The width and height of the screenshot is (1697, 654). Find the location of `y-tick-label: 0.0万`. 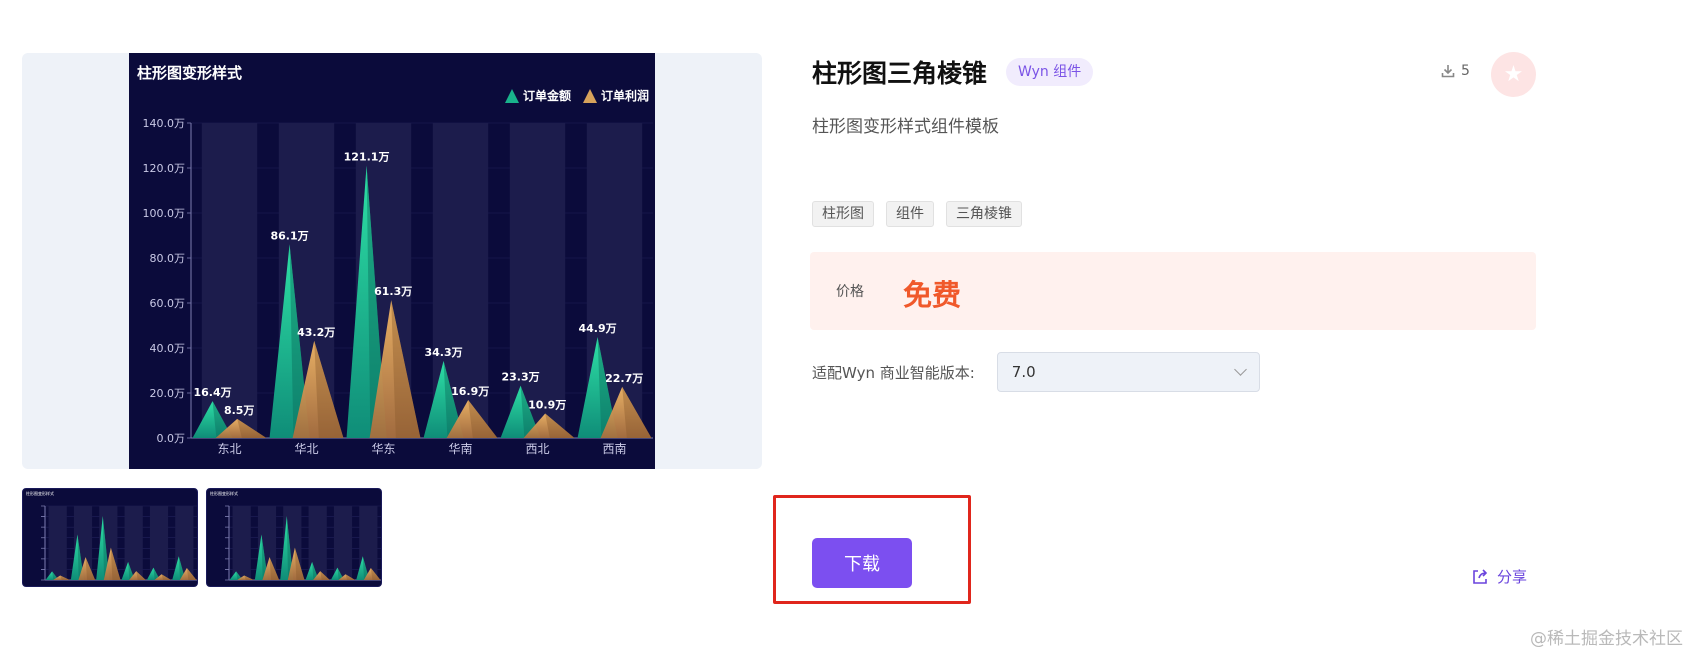

y-tick-label: 0.0万 is located at coordinates (171, 438).